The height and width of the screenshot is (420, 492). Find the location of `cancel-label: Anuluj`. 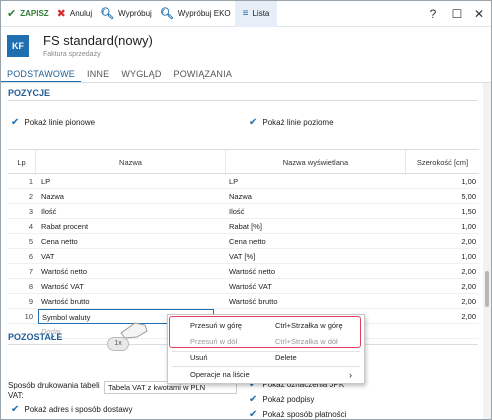

cancel-label: Anuluj is located at coordinates (81, 13).